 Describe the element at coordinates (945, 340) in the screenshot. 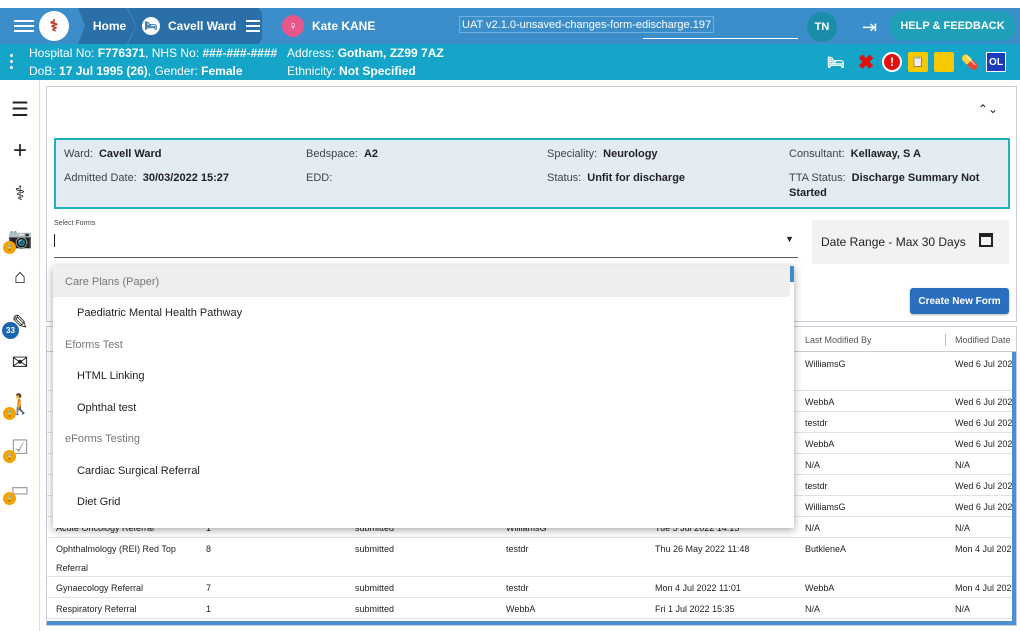

I see `header-separator` at that location.